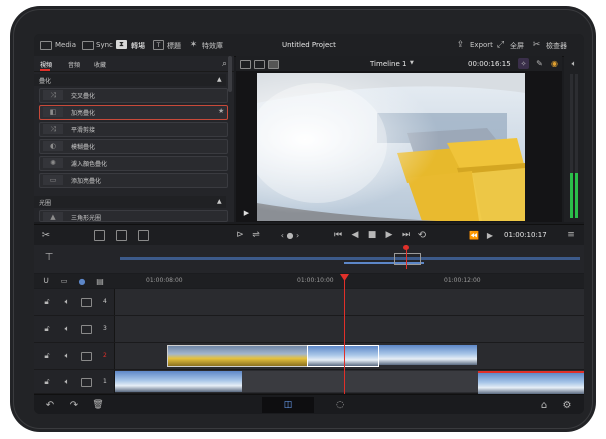 The width and height of the screenshot is (606, 439). I want to click on video-clip-city, so click(531, 382).